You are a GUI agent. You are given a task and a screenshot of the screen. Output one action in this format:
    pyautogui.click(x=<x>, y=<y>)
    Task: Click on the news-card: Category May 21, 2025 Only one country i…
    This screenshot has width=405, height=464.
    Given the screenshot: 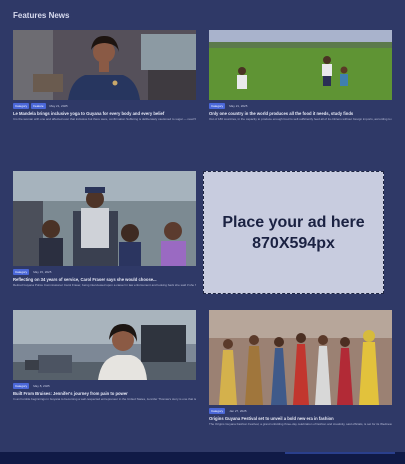 What is the action you would take?
    pyautogui.click(x=300, y=75)
    